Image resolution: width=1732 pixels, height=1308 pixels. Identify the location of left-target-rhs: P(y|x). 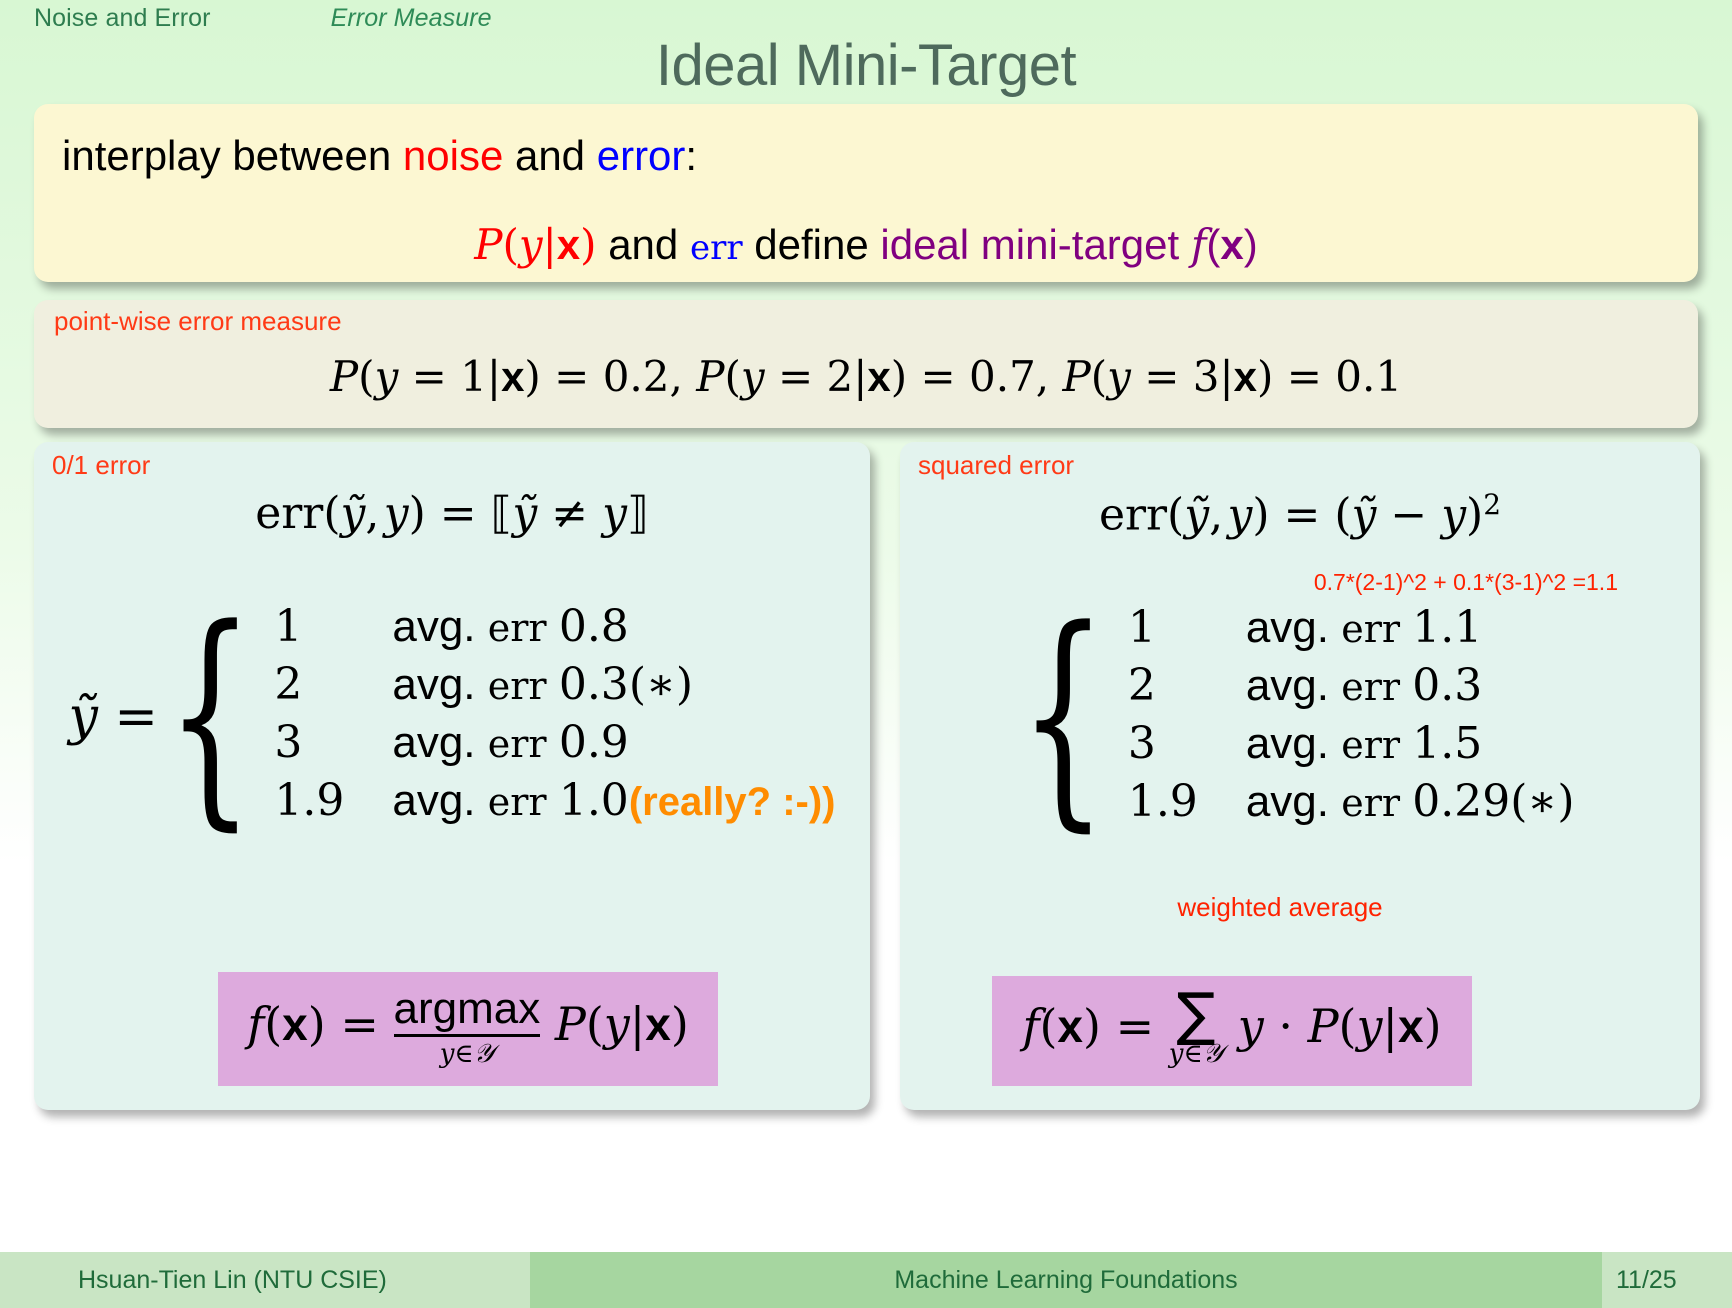
(621, 1023).